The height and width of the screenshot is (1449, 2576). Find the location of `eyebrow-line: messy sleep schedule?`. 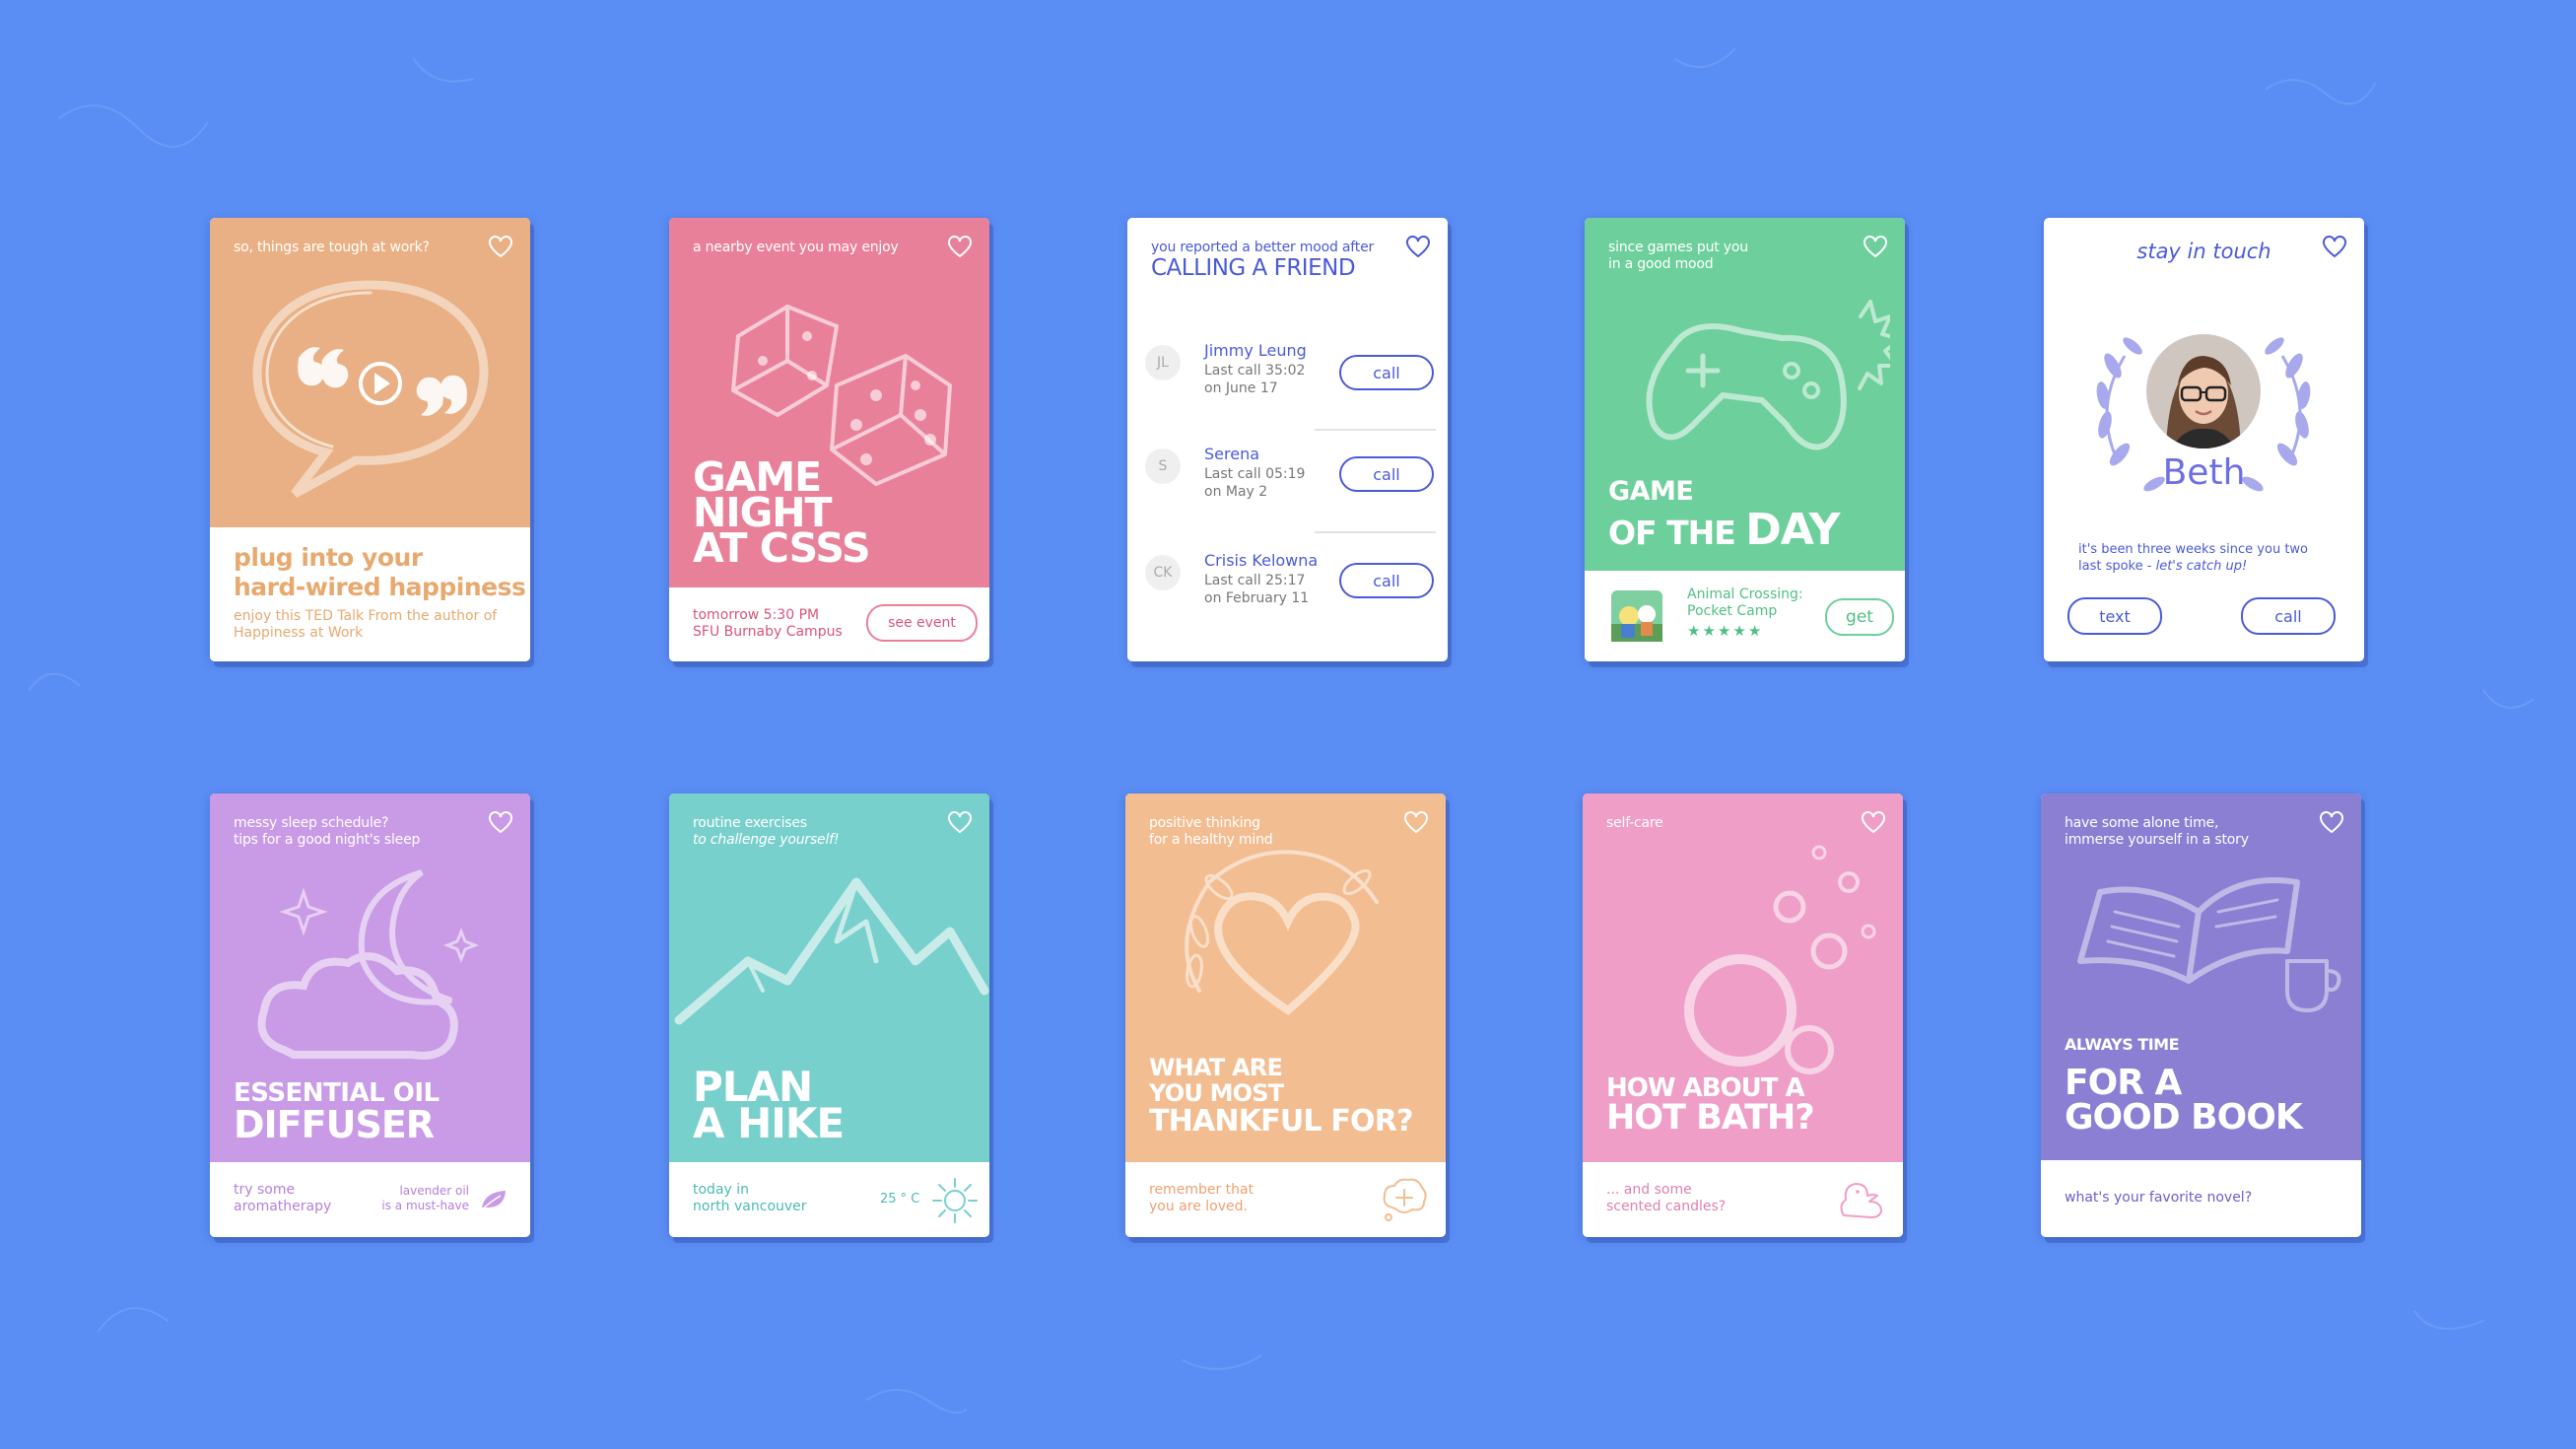

eyebrow-line: messy sleep schedule? is located at coordinates (311, 823).